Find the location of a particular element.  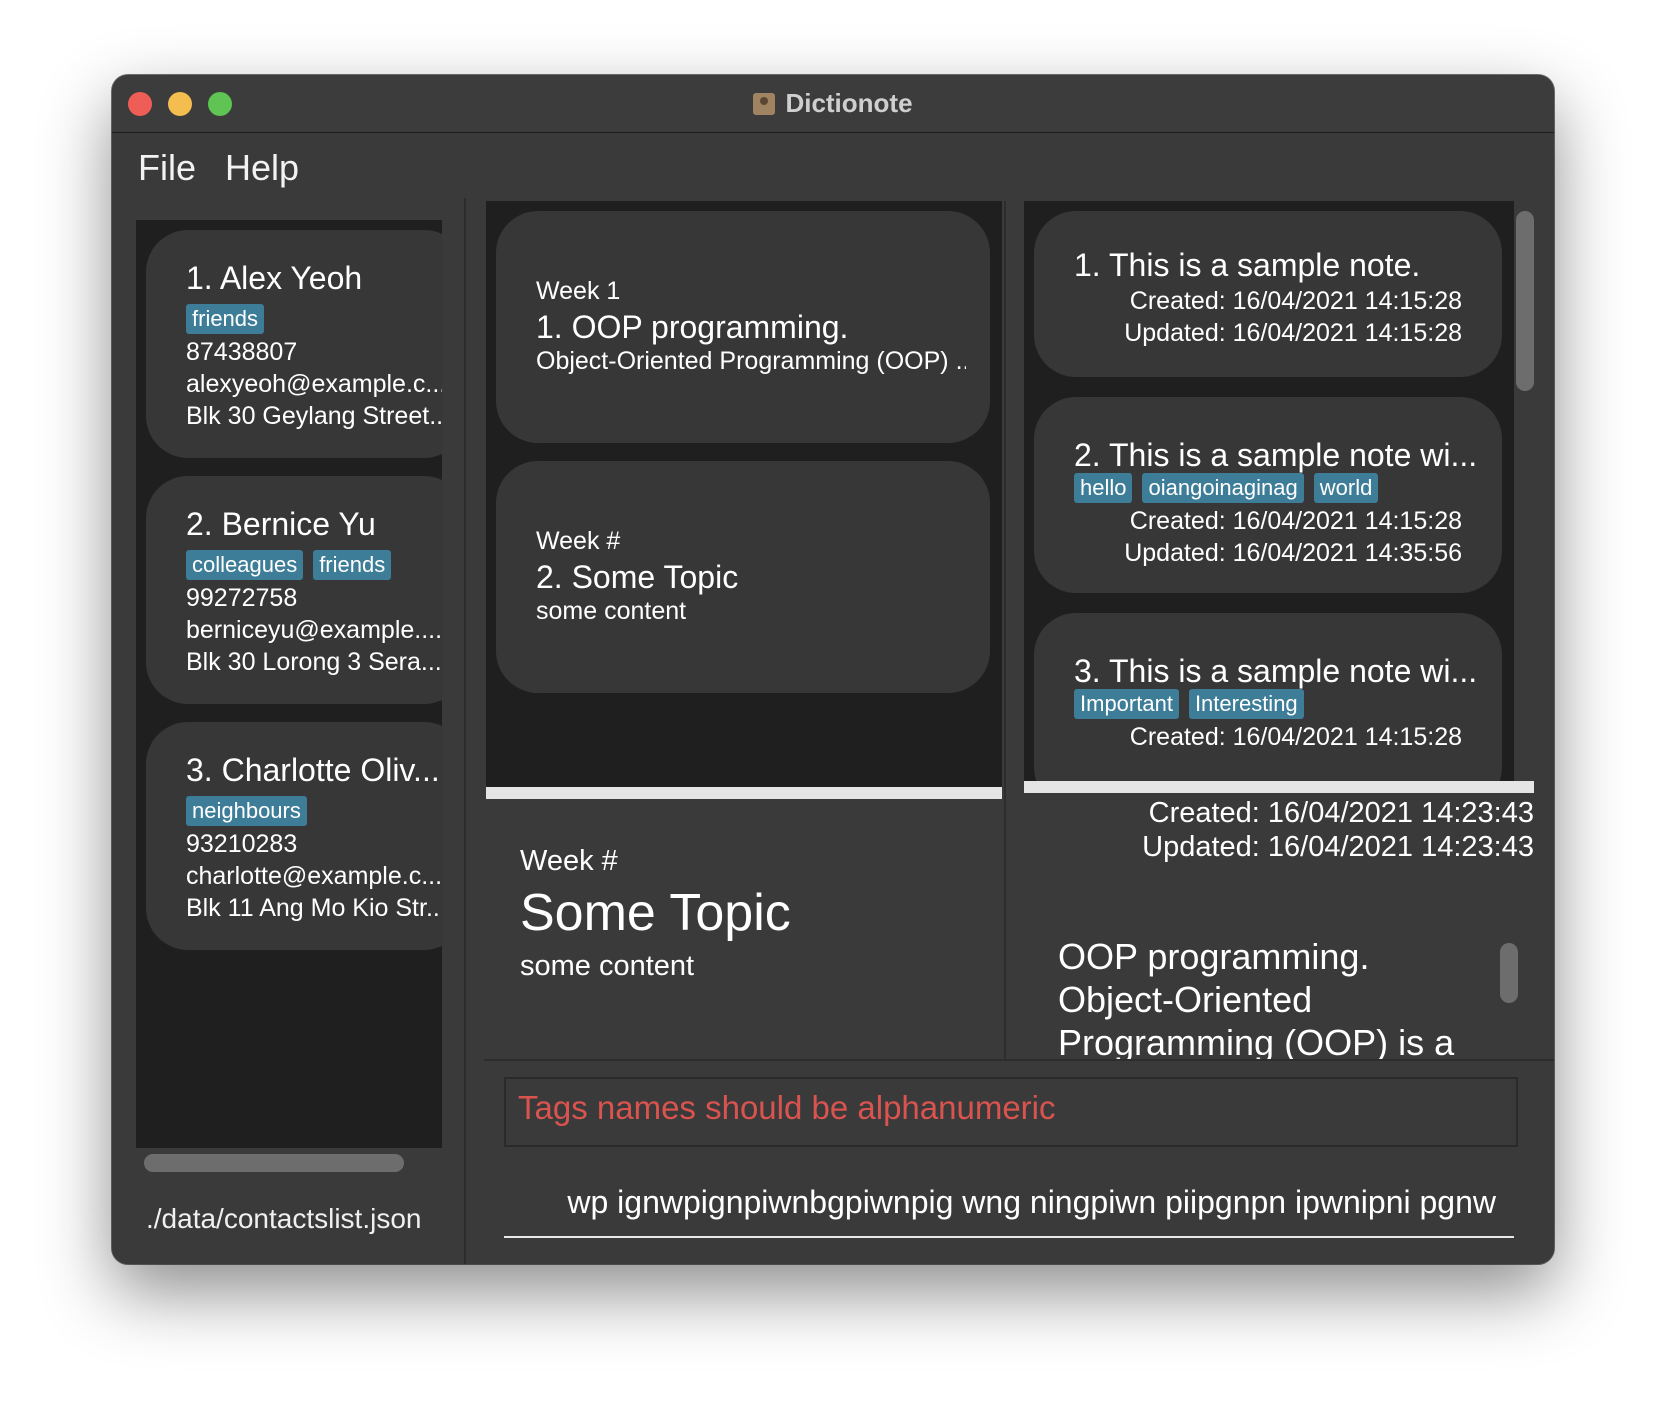

result-display: Tags names should be alphanumeric is located at coordinates (1011, 1112).